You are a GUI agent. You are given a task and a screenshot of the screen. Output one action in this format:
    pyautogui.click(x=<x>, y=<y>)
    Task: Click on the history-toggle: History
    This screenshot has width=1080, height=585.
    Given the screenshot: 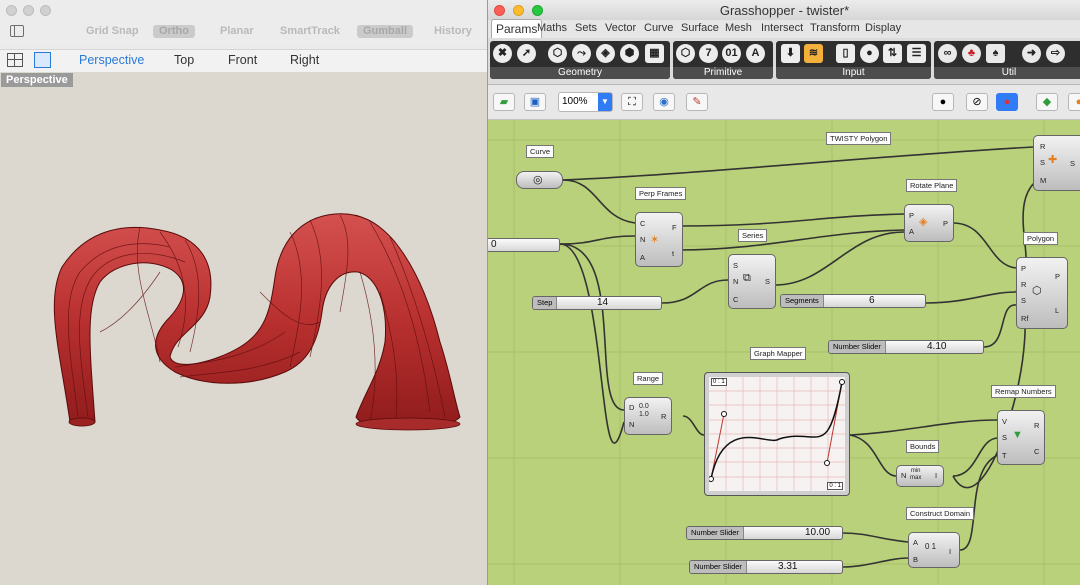 What is the action you would take?
    pyautogui.click(x=453, y=31)
    